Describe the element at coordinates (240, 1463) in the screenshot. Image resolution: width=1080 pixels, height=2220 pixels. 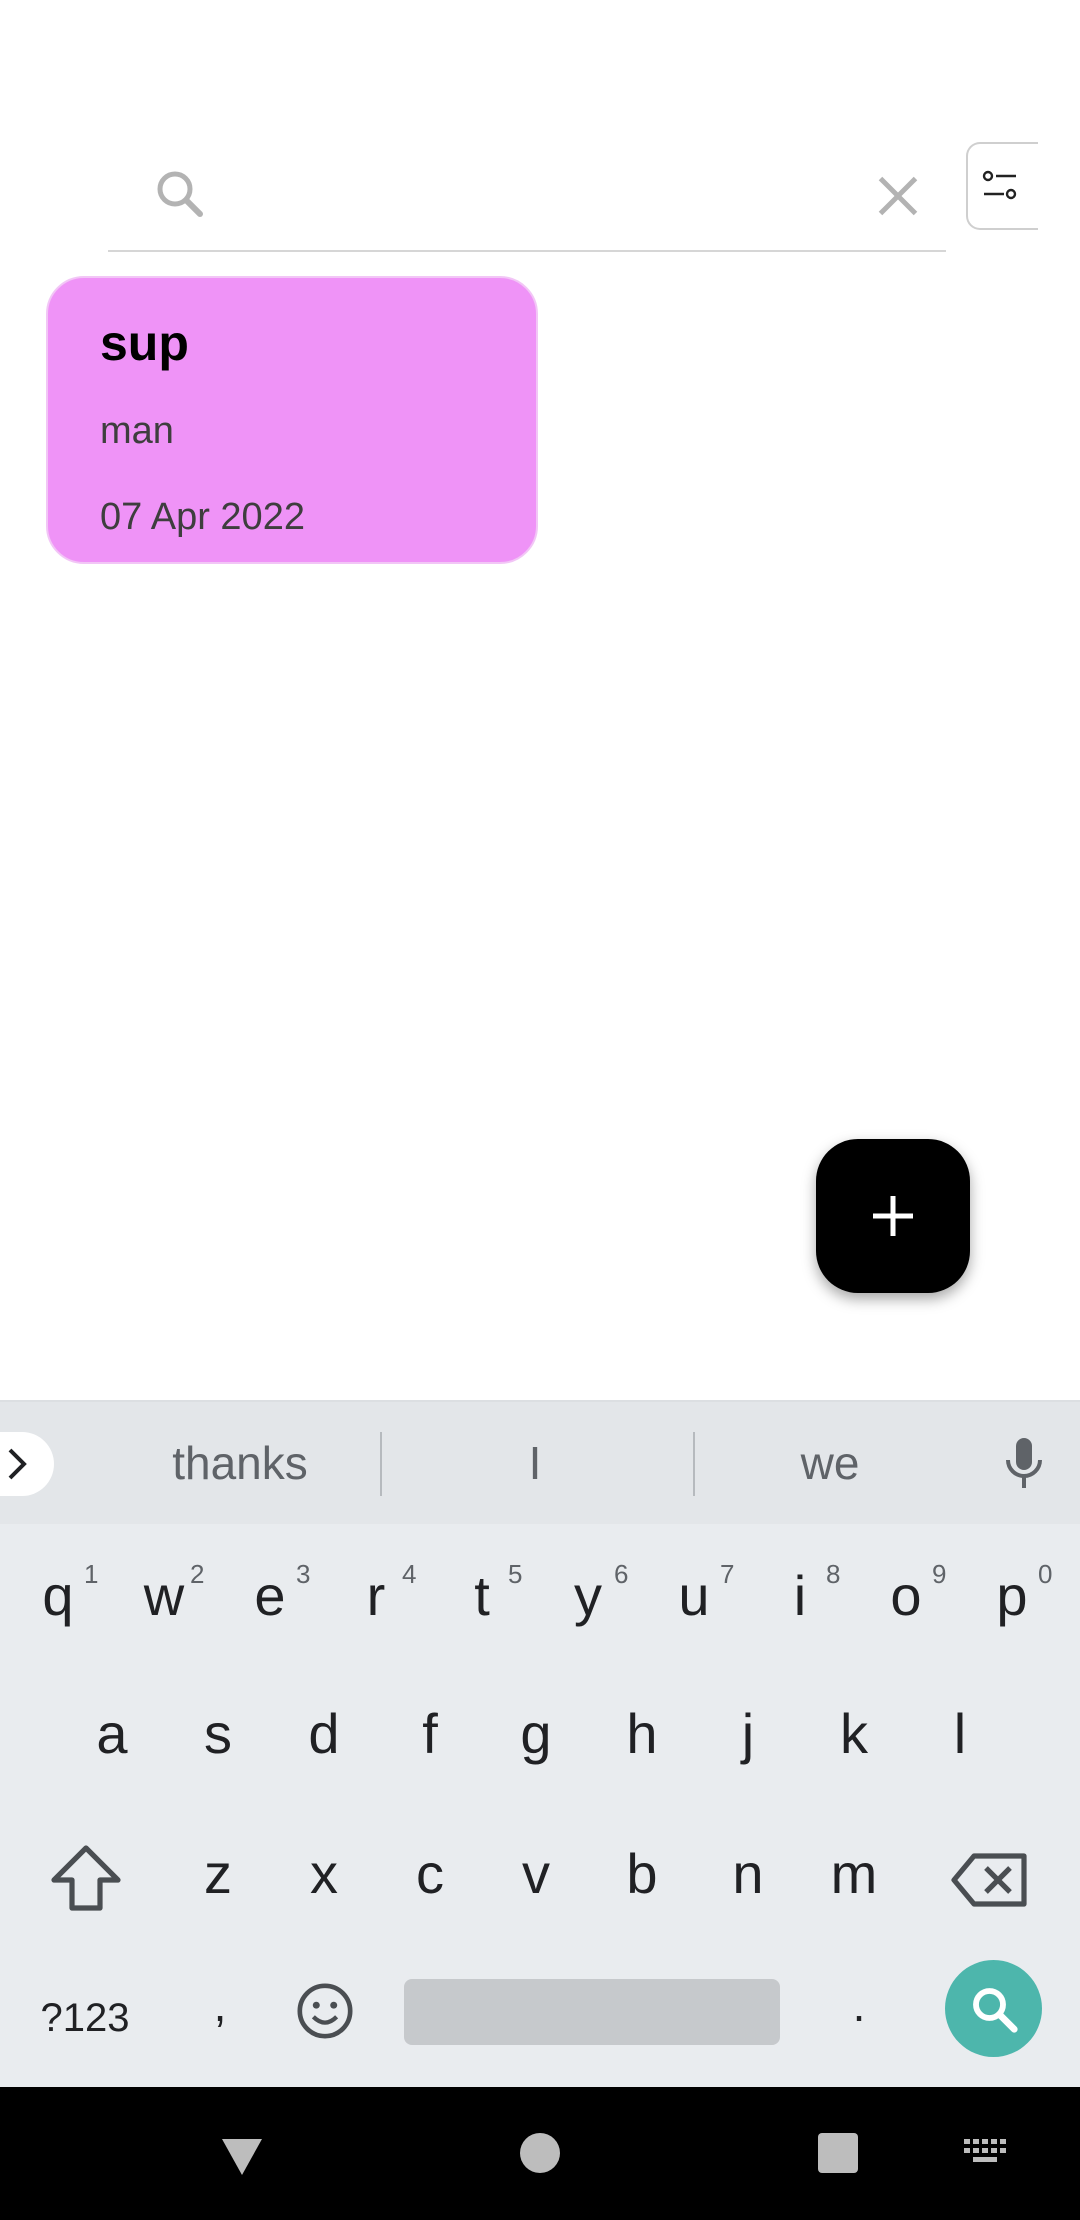
I see `suggestion-1: thanks` at that location.